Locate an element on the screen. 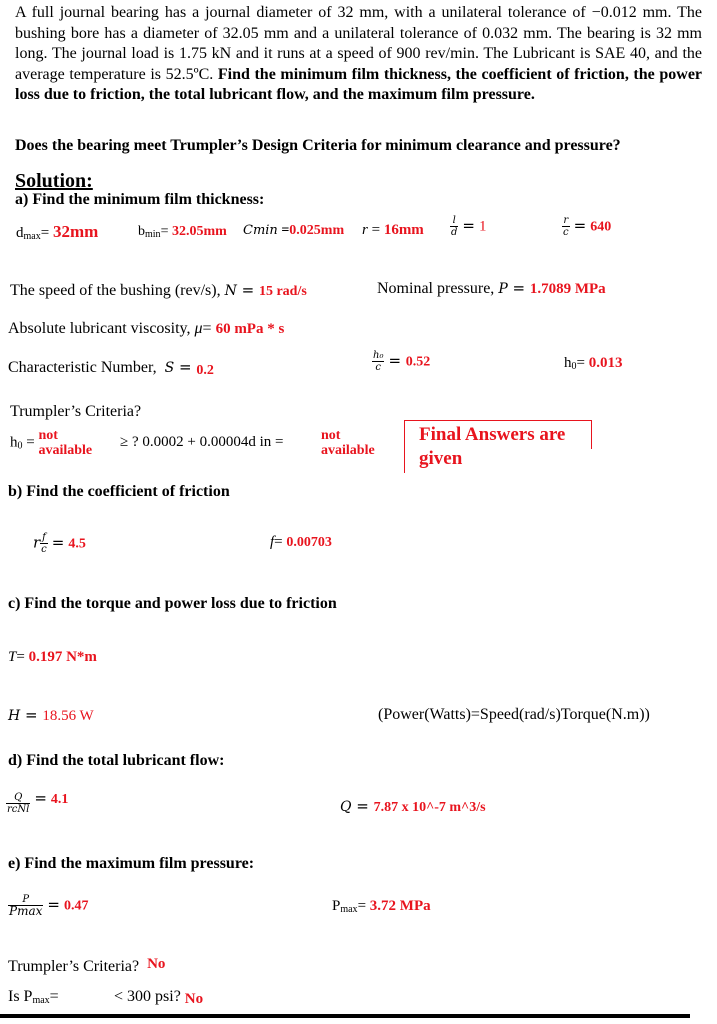  criterion-not-available: not available is located at coordinates (348, 443).